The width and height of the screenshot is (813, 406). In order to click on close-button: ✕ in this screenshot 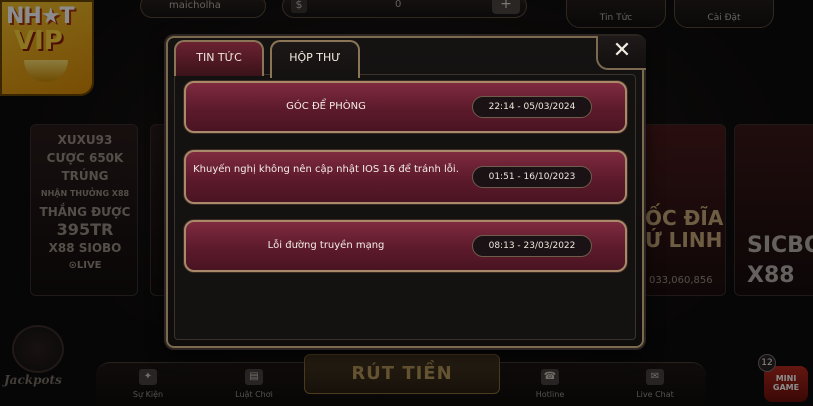, I will do `click(621, 53)`.